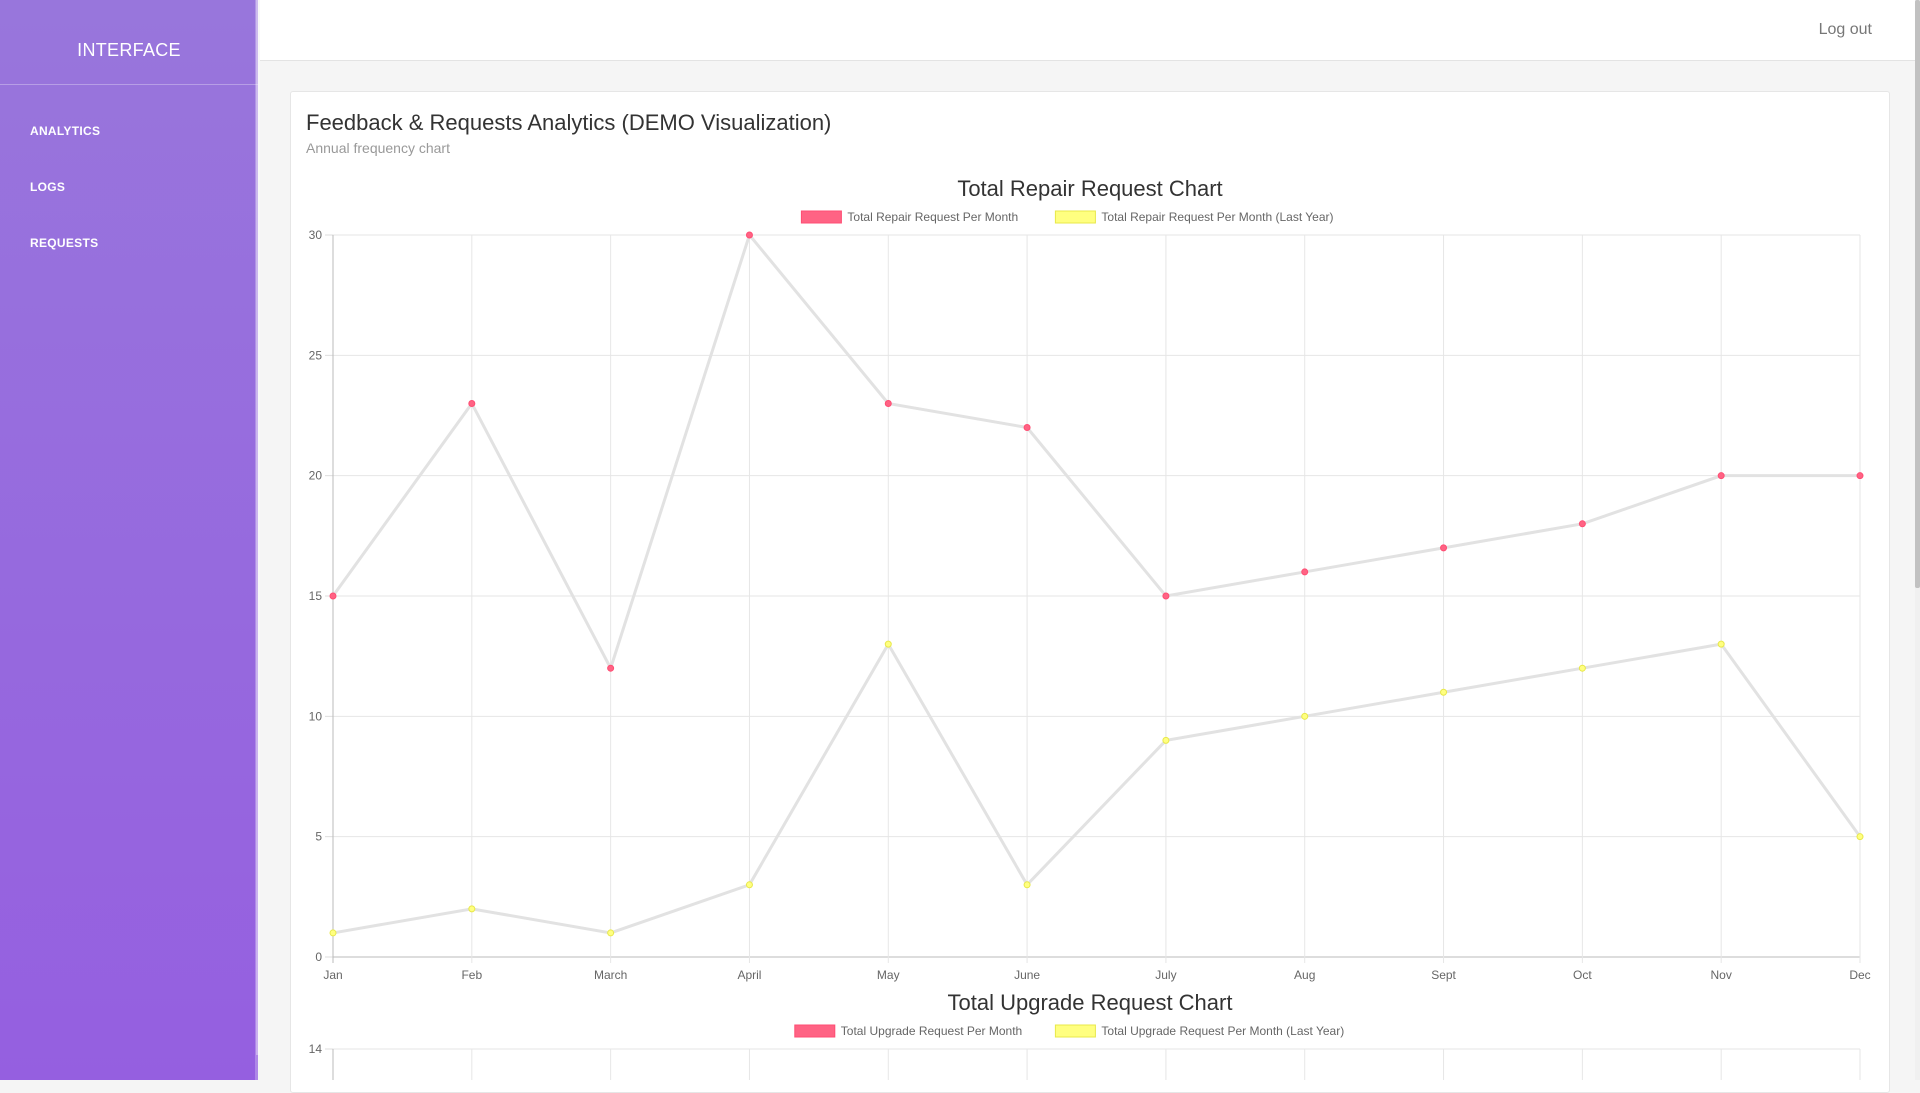 The width and height of the screenshot is (1920, 1093). Describe the element at coordinates (378, 148) in the screenshot. I see `card-subtitle: Annual frequency chart` at that location.